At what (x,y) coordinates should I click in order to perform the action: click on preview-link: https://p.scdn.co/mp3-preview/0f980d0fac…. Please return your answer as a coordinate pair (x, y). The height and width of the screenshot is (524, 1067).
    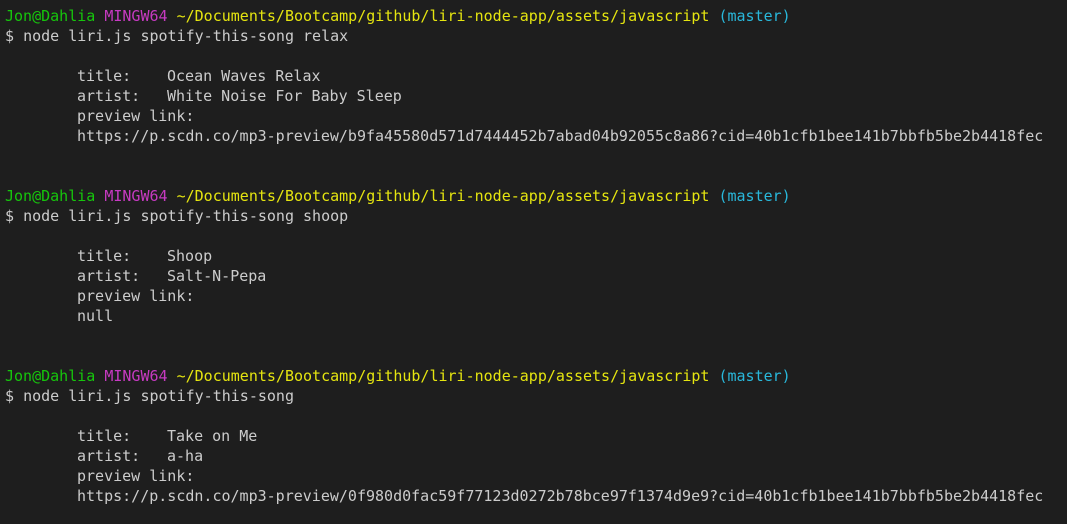
    Looking at the image, I should click on (560, 496).